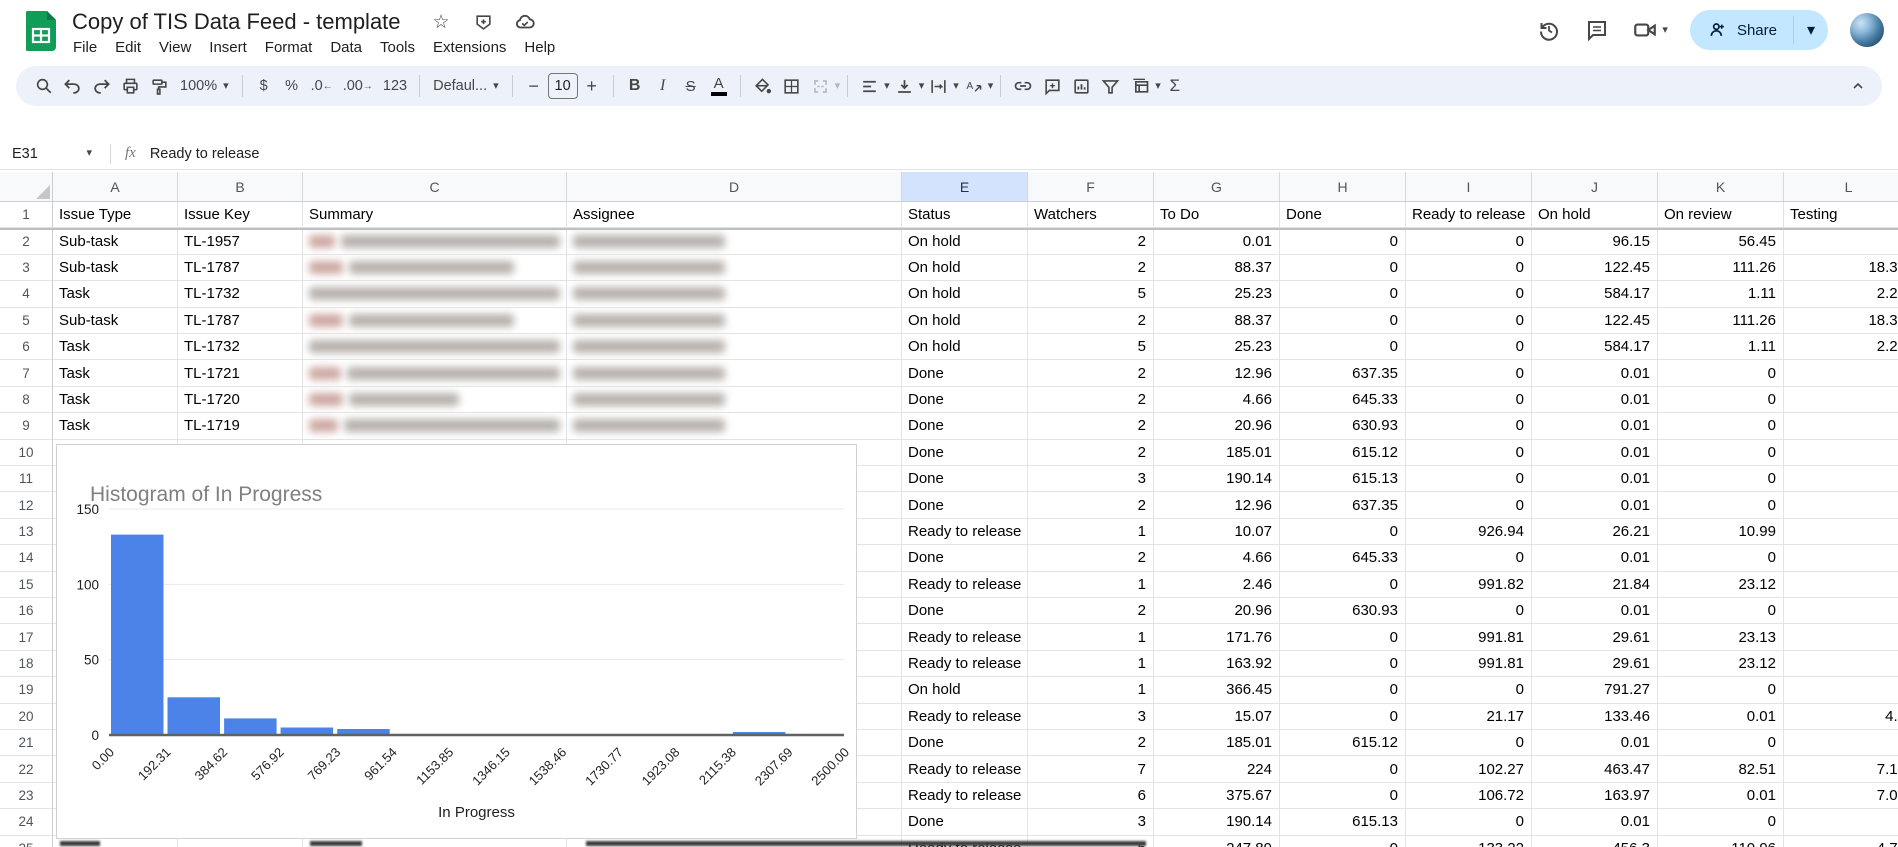  I want to click on row-header-21: 21, so click(26, 743).